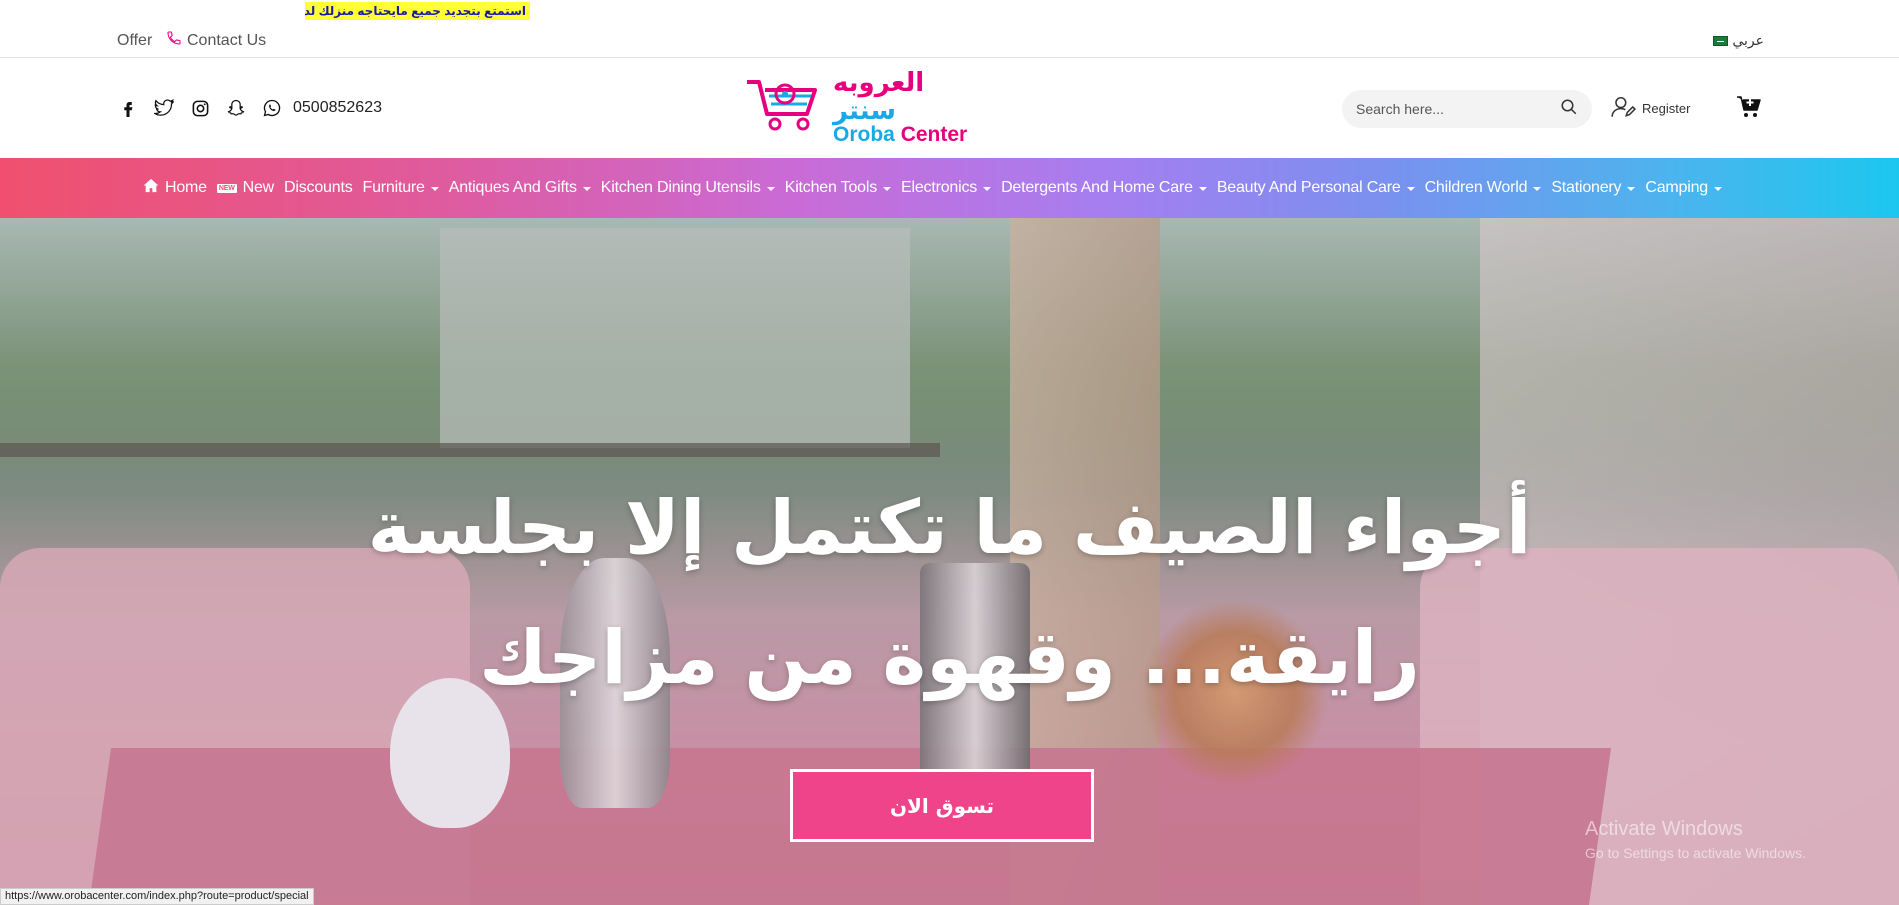 The height and width of the screenshot is (905, 1899). I want to click on search-input, so click(1458, 109).